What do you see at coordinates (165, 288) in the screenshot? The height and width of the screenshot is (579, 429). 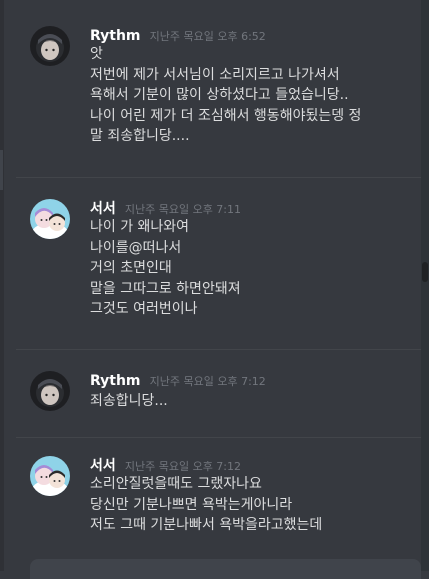 I see `message-line: 말을 그따그로 하면안돼져` at bounding box center [165, 288].